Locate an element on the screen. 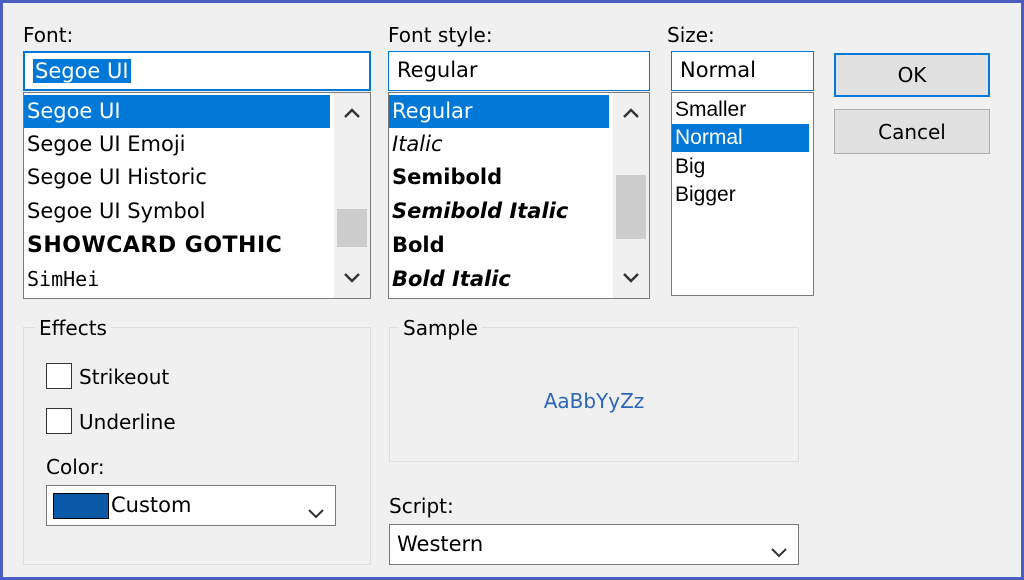 This screenshot has height=580, width=1024. sample-group-title: Sample is located at coordinates (440, 328).